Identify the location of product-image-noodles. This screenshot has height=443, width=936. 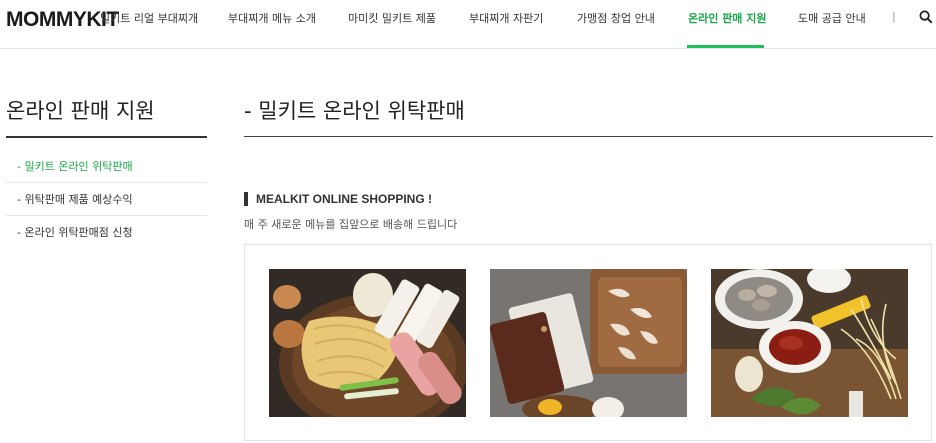
(367, 343).